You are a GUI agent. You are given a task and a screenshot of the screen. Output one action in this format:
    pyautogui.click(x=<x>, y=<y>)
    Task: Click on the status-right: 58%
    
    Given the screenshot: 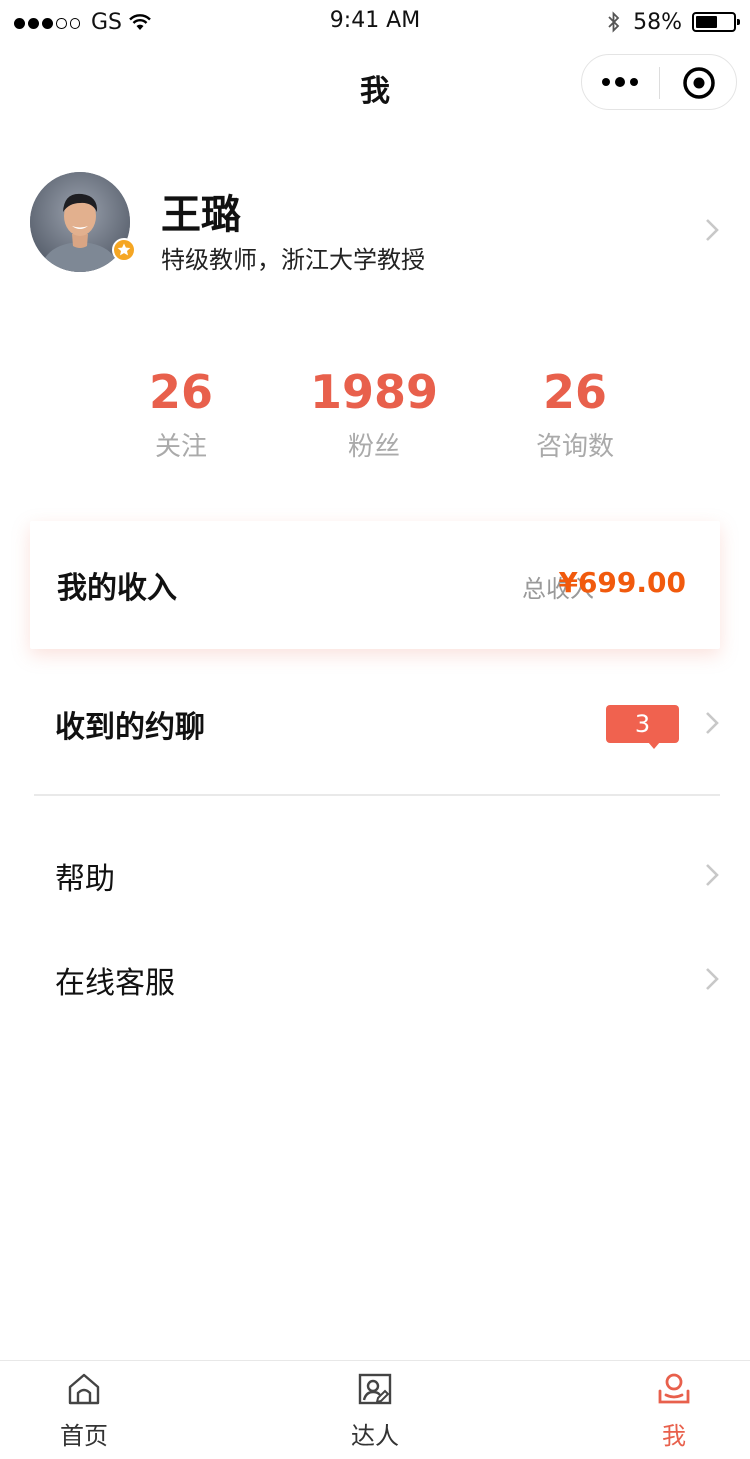 What is the action you would take?
    pyautogui.click(x=673, y=22)
    